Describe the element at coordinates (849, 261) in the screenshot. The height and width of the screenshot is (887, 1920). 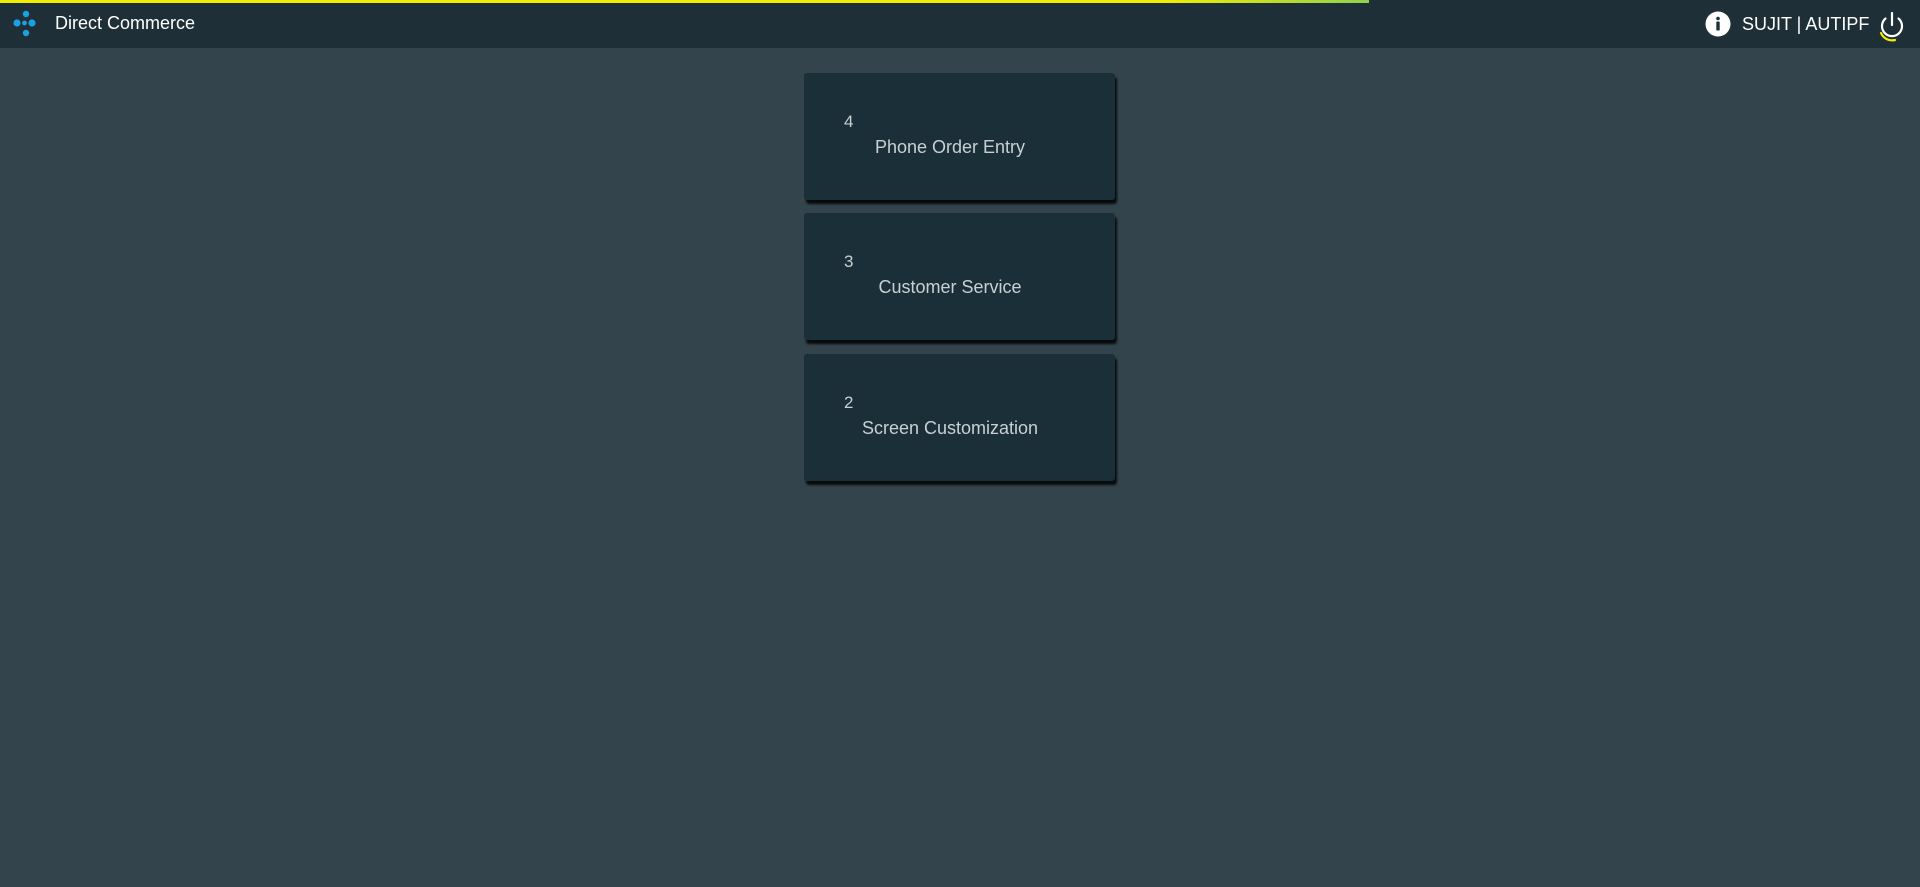
I see `tile-count: 3` at that location.